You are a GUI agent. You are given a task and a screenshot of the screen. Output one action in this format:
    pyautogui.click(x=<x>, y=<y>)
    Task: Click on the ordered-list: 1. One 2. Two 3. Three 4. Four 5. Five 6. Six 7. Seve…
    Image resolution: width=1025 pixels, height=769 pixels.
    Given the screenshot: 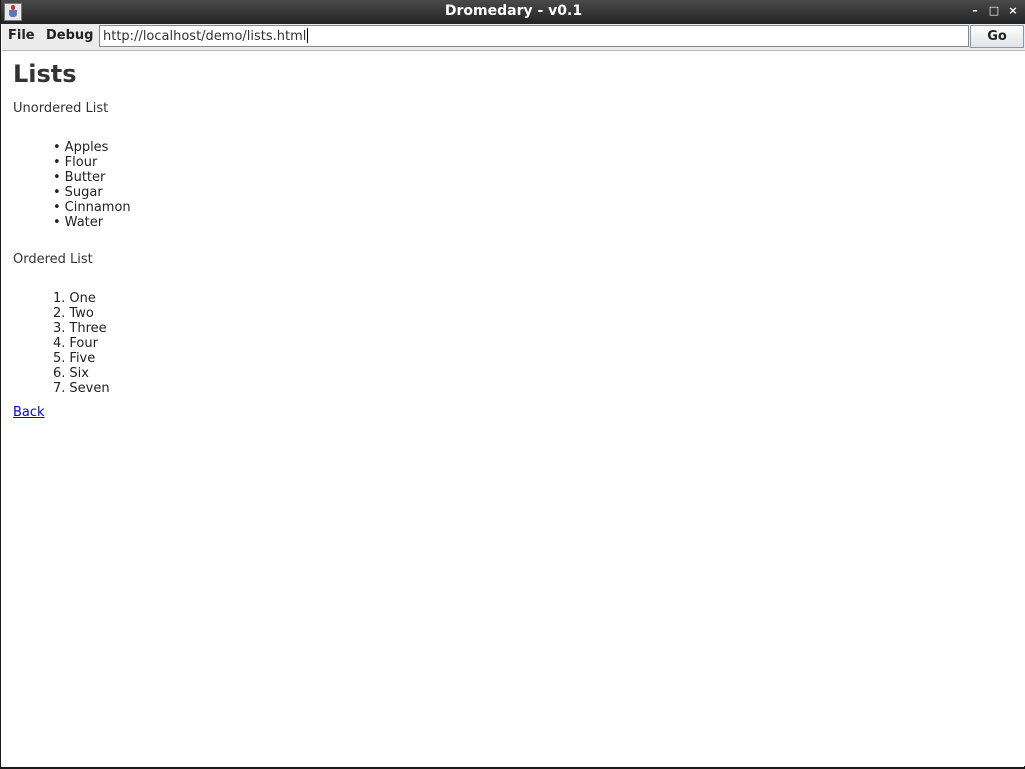 What is the action you would take?
    pyautogui.click(x=81, y=343)
    